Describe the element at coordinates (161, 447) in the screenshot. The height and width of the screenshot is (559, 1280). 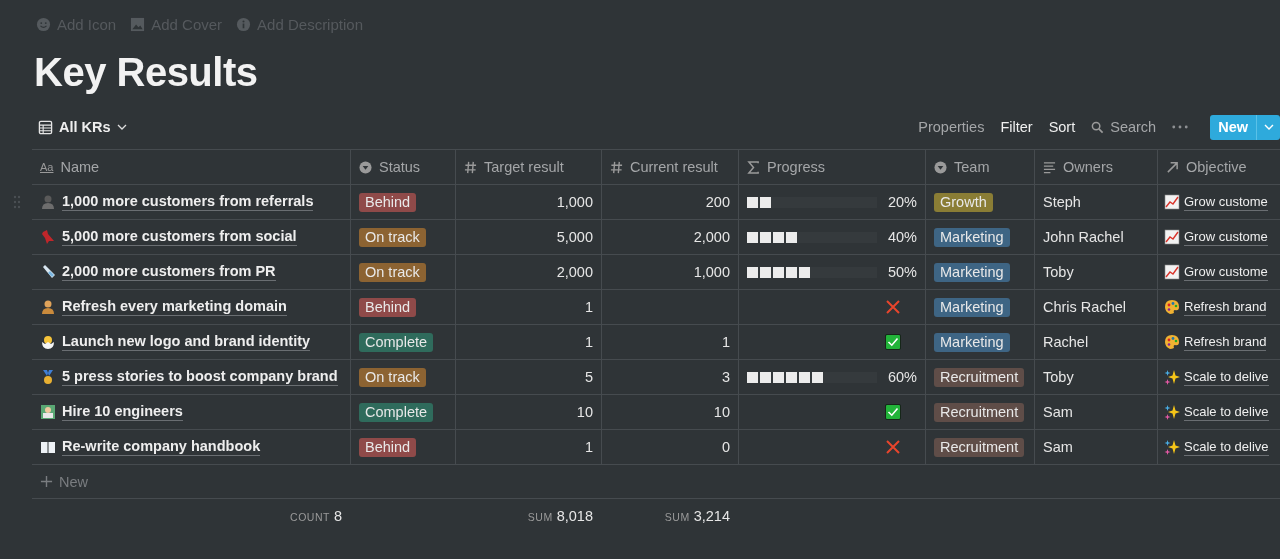
I see `row-title: Re-write company handbook` at that location.